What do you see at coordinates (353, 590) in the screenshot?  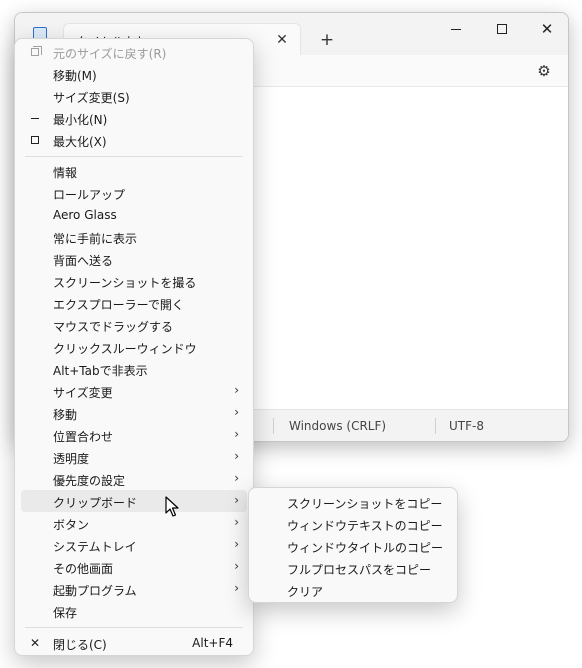 I see `submenu-item-clear: クリア` at bounding box center [353, 590].